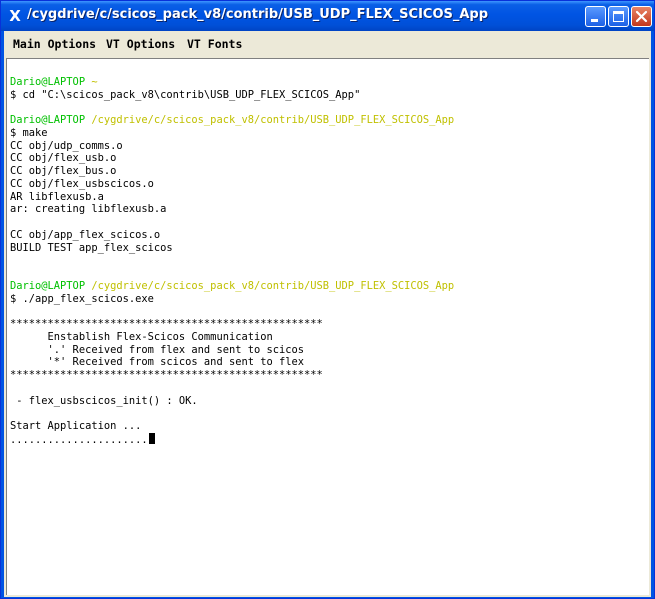 This screenshot has width=655, height=599. What do you see at coordinates (94, 81) in the screenshot?
I see `terminal-text: ~` at bounding box center [94, 81].